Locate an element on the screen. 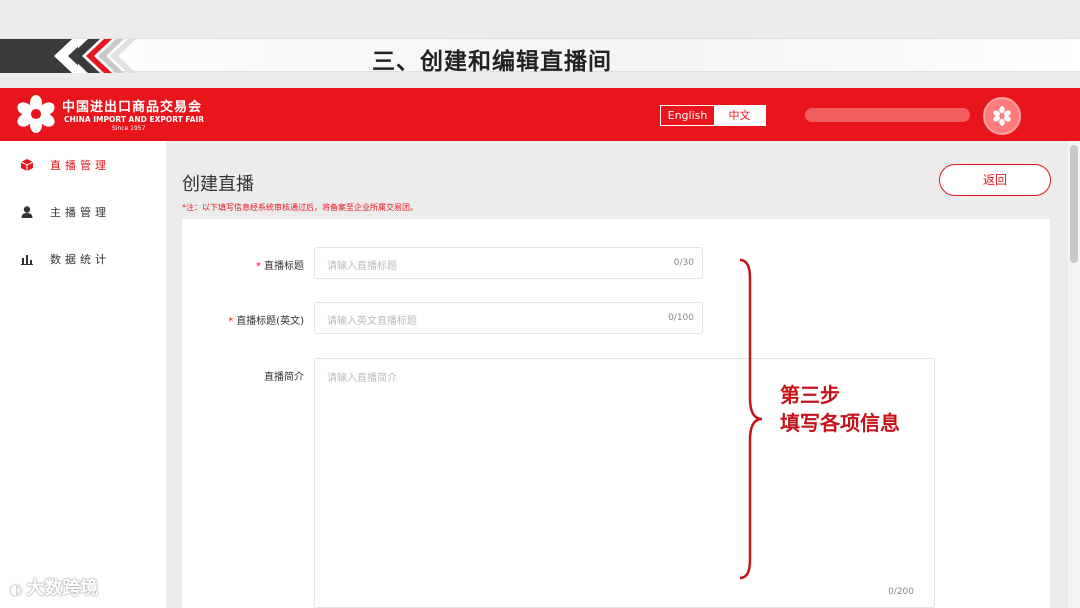 The height and width of the screenshot is (608, 1080). field-label-live-intro: 直播简介 is located at coordinates (284, 377).